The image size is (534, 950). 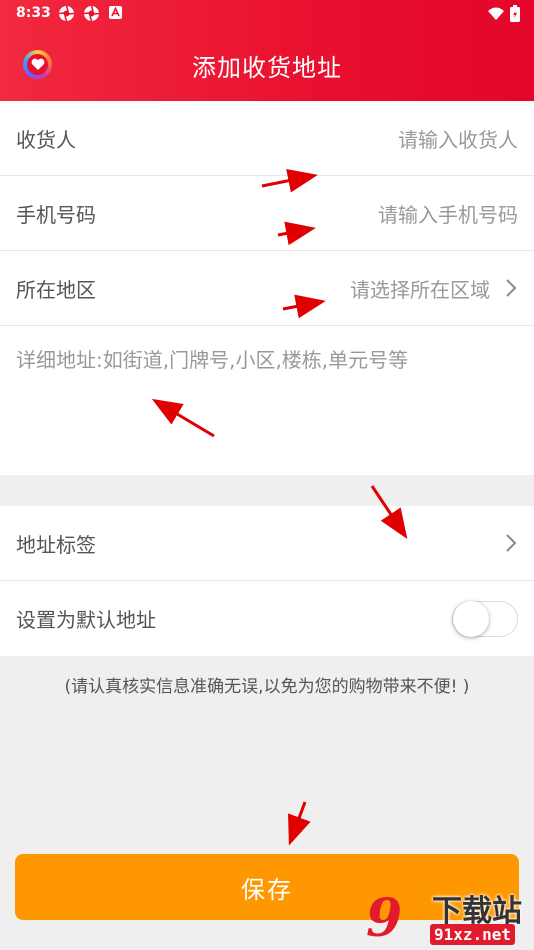 What do you see at coordinates (384, 918) in the screenshot?
I see `watermark-logo: 9` at bounding box center [384, 918].